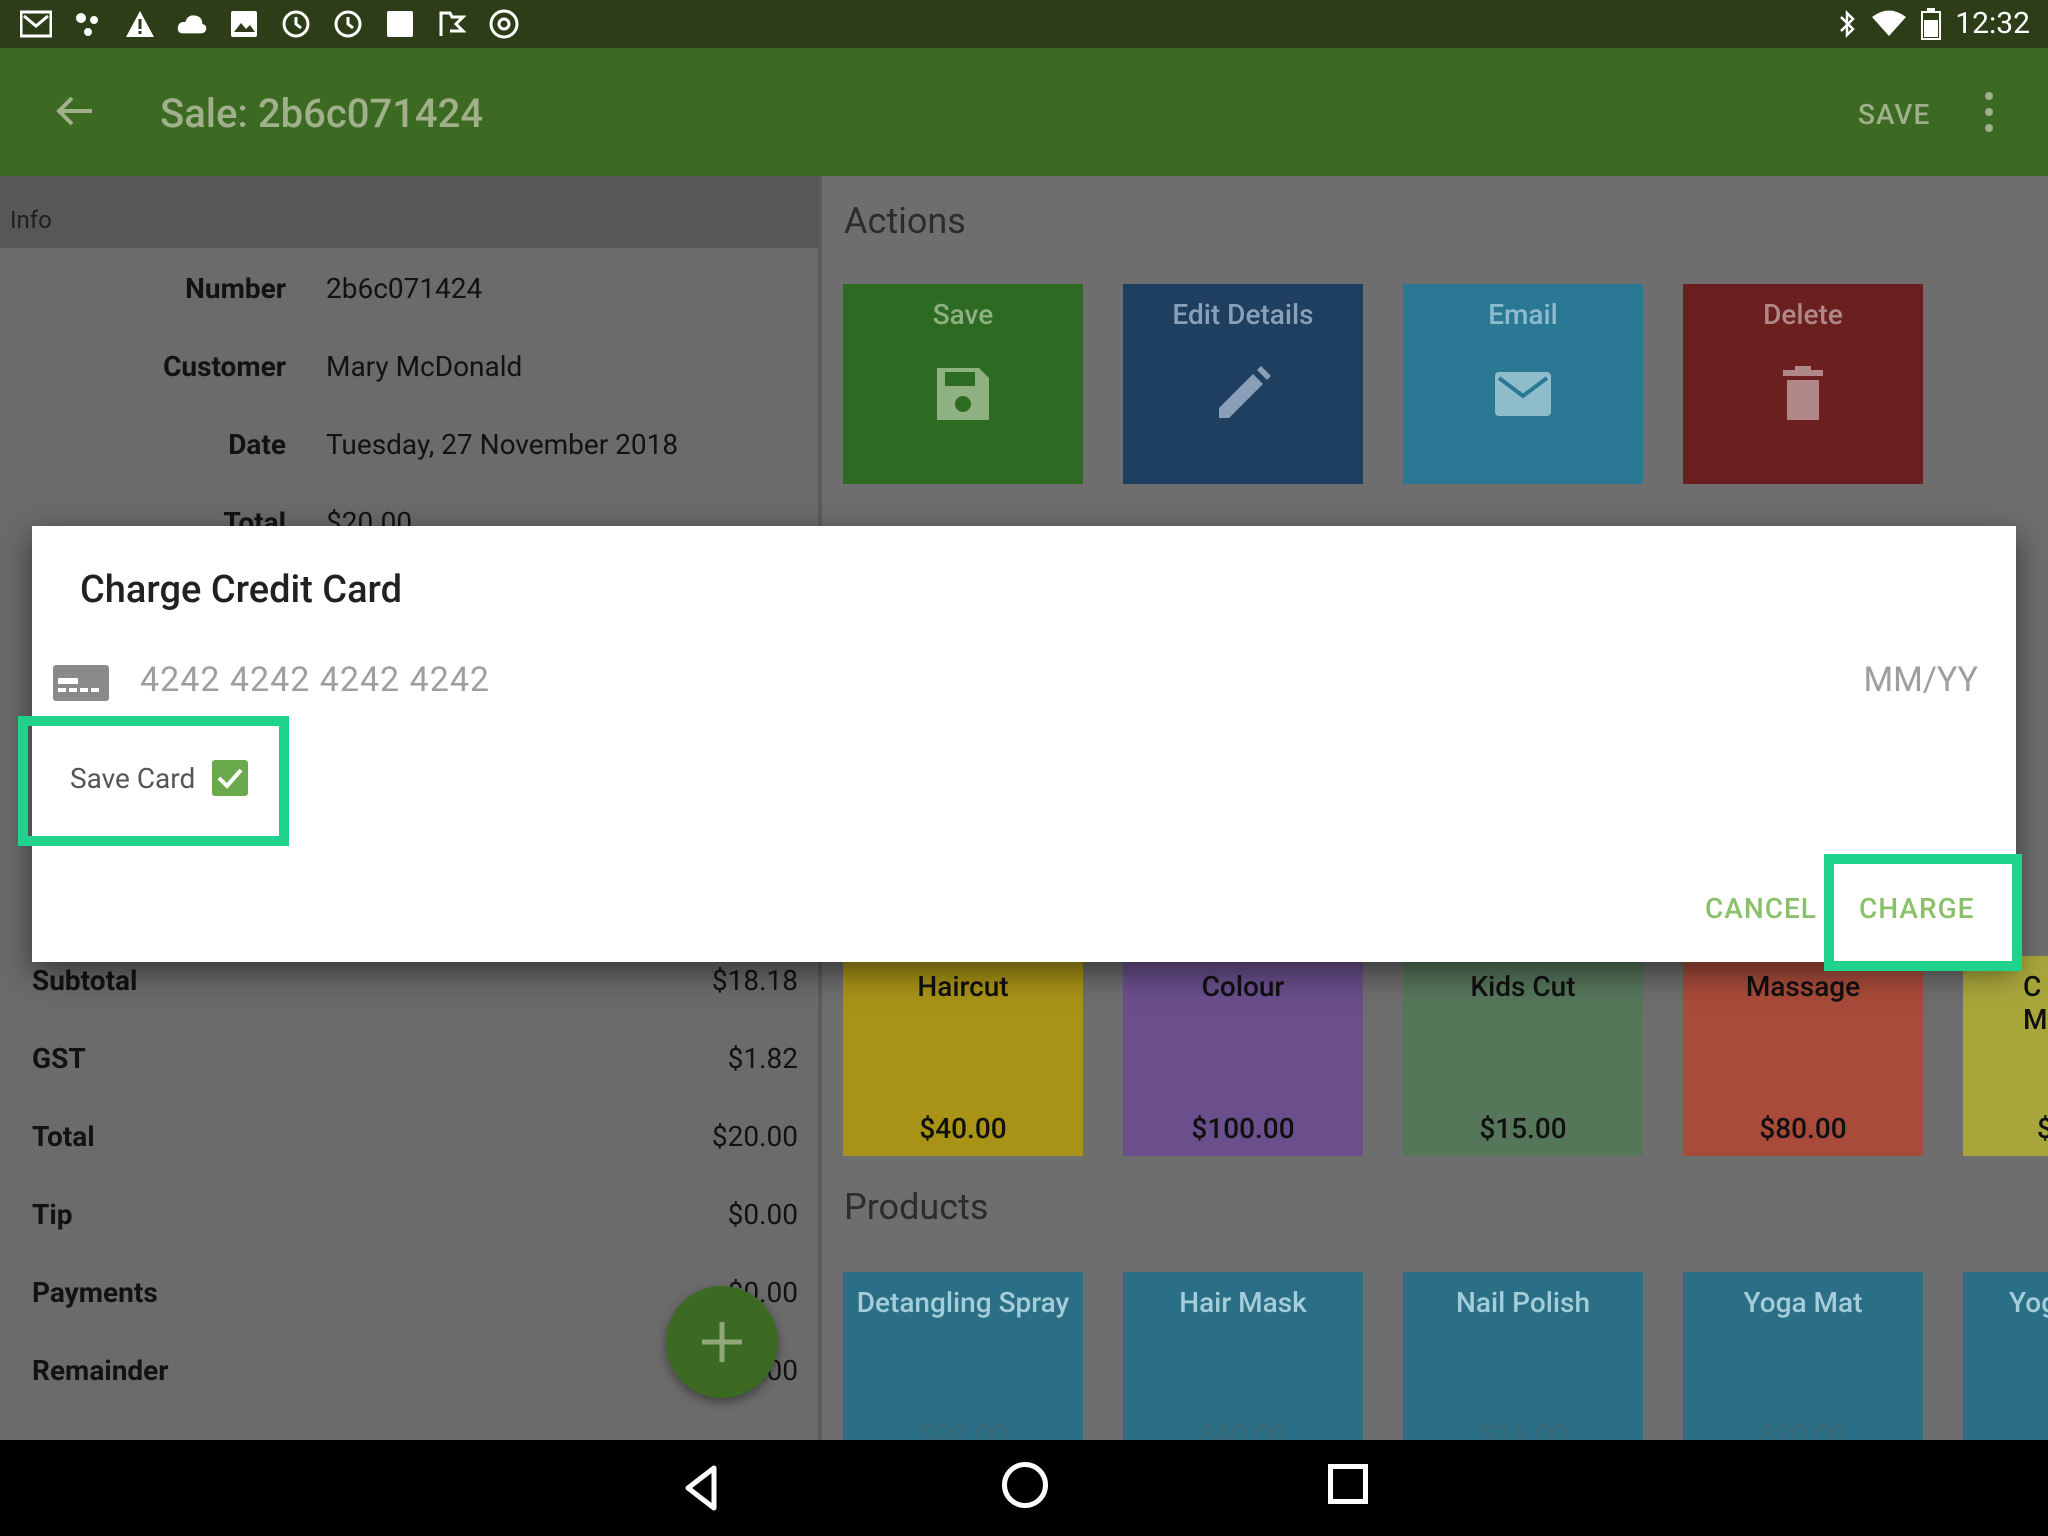 This screenshot has width=2048, height=1536. Describe the element at coordinates (452, 24) in the screenshot. I see `flag-icon` at that location.